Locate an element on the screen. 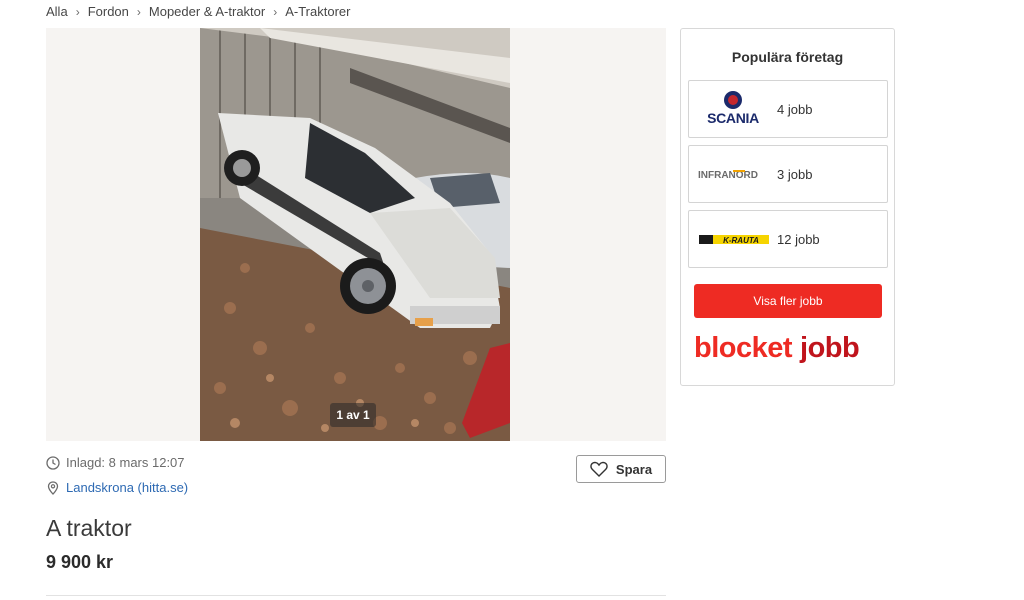 The height and width of the screenshot is (600, 1024). company-card-k-rauta: K-RAUTA 12 jobb is located at coordinates (788, 239).